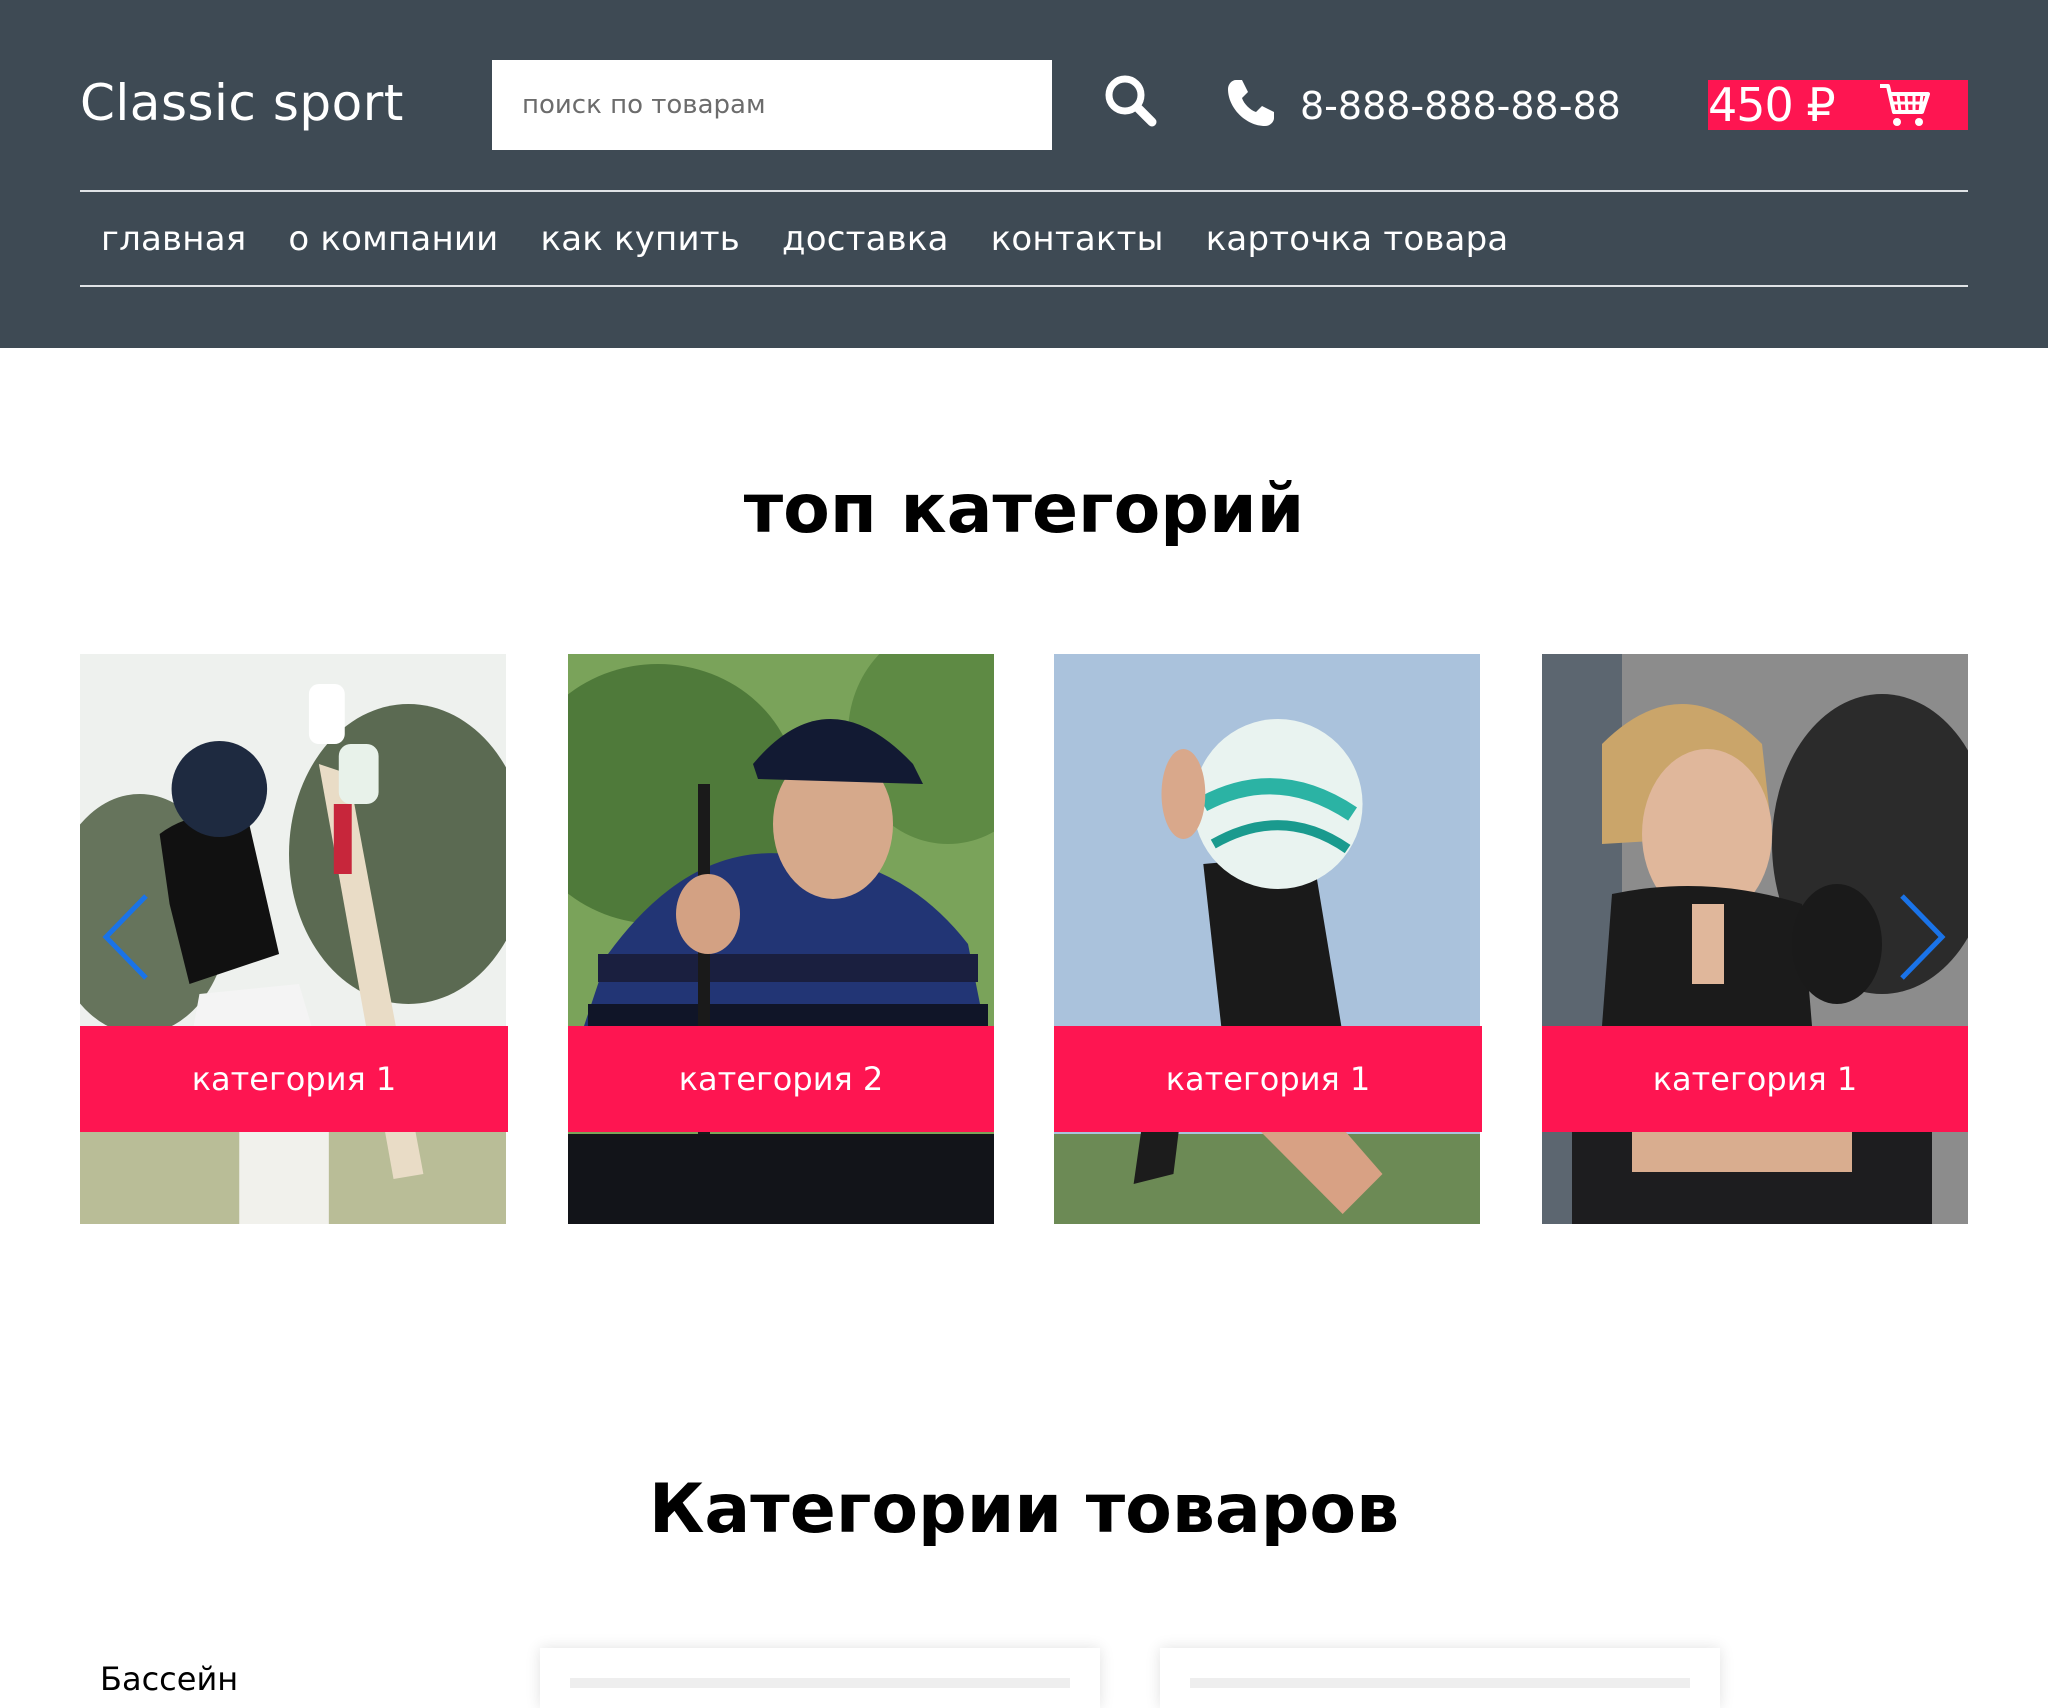 The width and height of the screenshot is (2048, 1708). I want to click on site-logo: Classic sport, so click(242, 103).